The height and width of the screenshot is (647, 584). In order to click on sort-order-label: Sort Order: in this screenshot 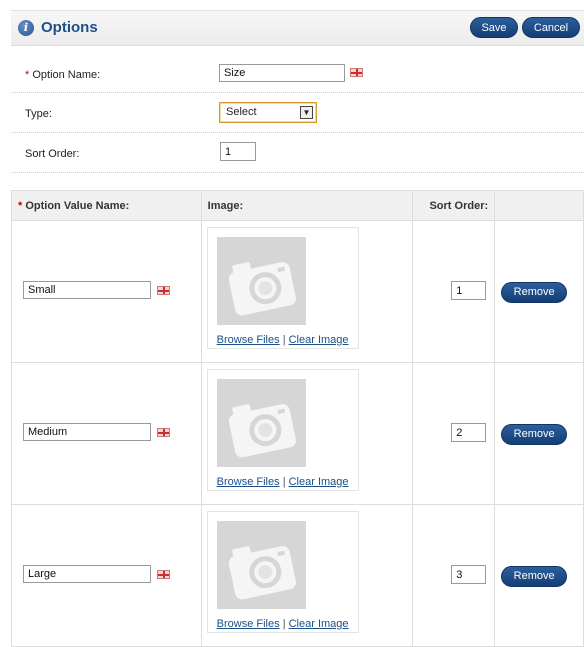, I will do `click(52, 154)`.